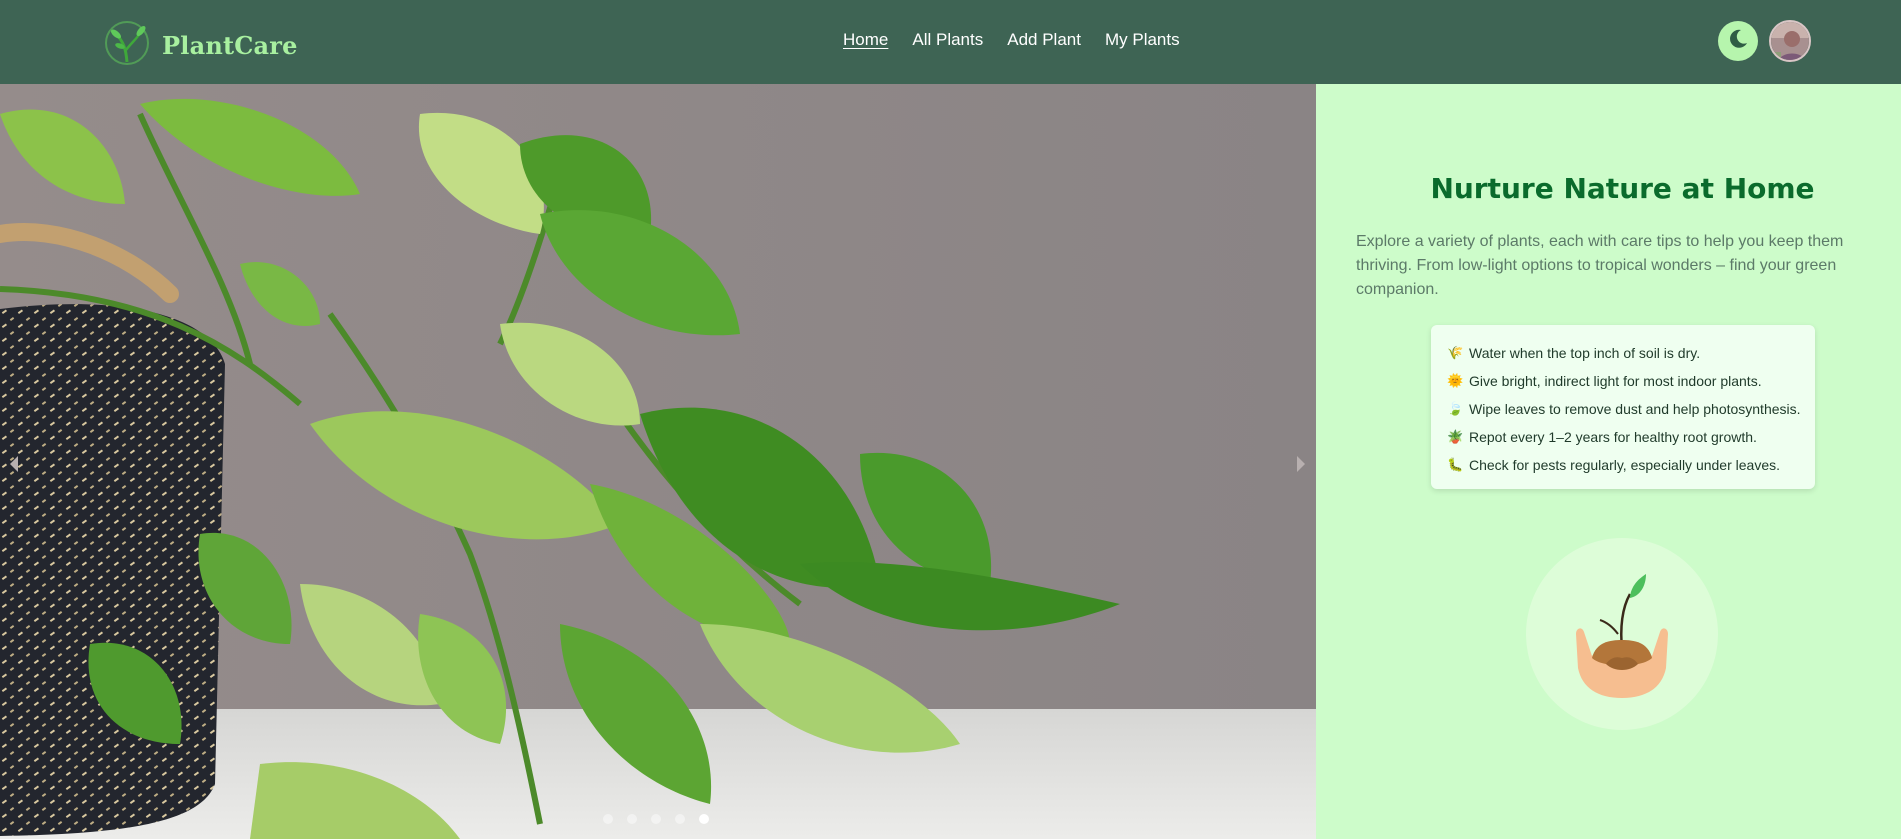  Describe the element at coordinates (1301, 464) in the screenshot. I see `chevron-right-icon` at that location.